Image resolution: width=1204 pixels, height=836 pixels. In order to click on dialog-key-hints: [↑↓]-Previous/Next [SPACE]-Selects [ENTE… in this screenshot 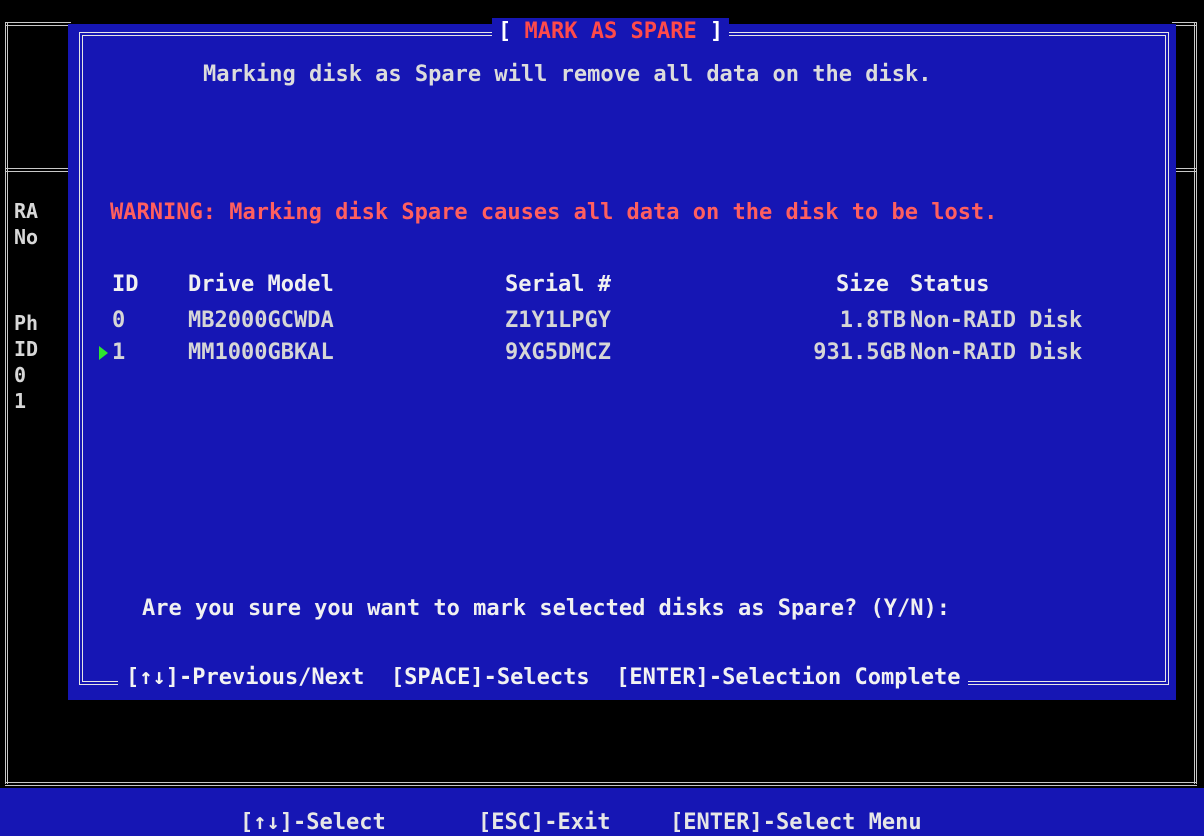, I will do `click(543, 678)`.